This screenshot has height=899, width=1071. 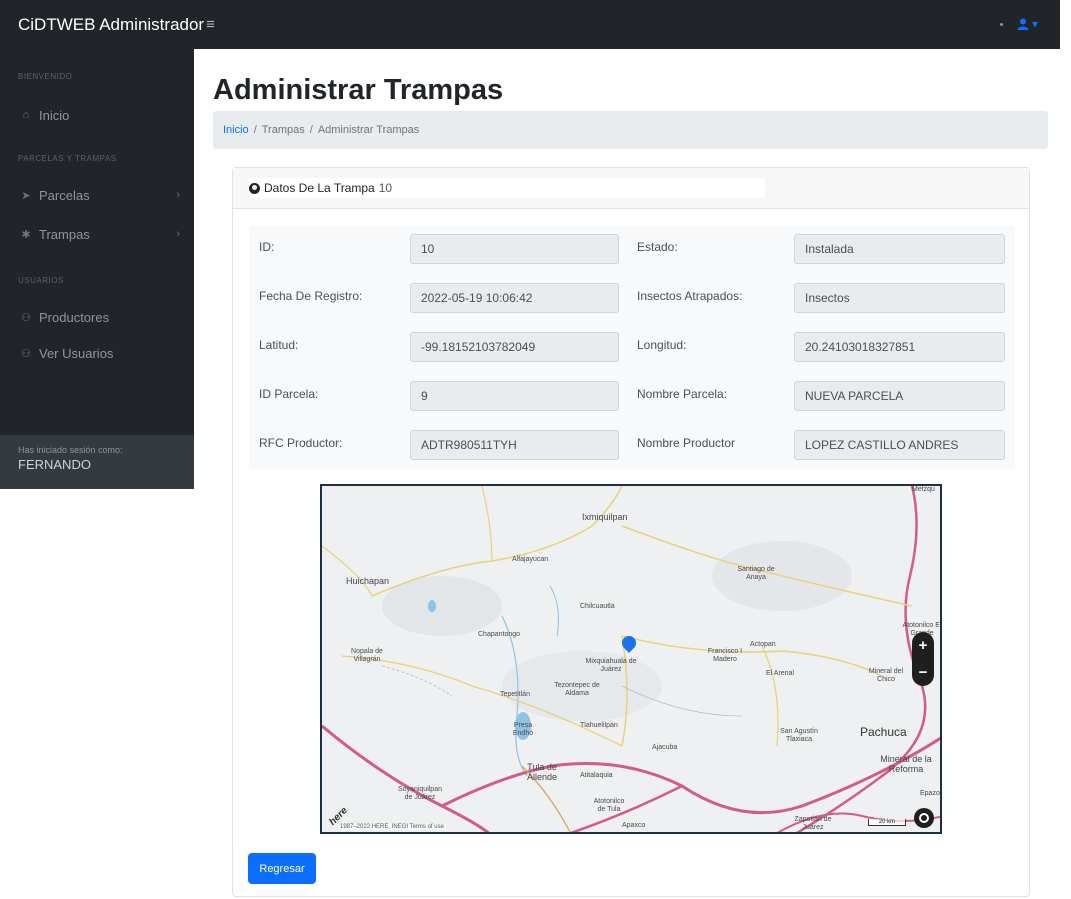 What do you see at coordinates (605, 517) in the screenshot?
I see `map-label: Ixmiquilpan` at bounding box center [605, 517].